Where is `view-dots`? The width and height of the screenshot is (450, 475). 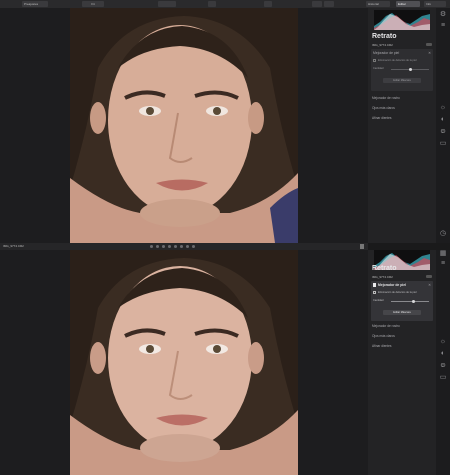
view-dots is located at coordinates (172, 246).